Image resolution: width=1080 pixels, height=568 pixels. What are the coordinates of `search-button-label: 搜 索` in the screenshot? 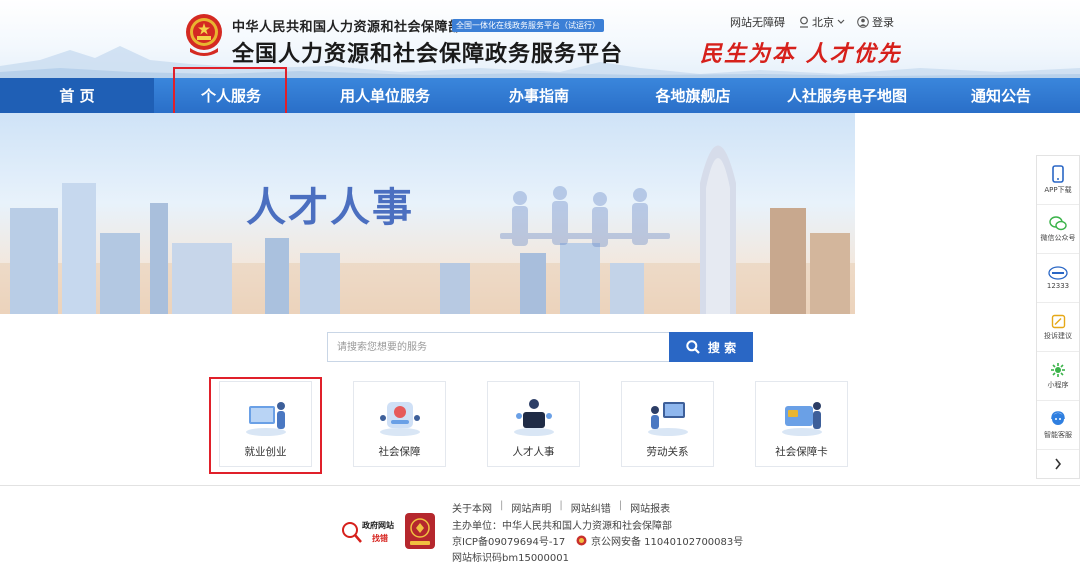 It's located at (722, 347).